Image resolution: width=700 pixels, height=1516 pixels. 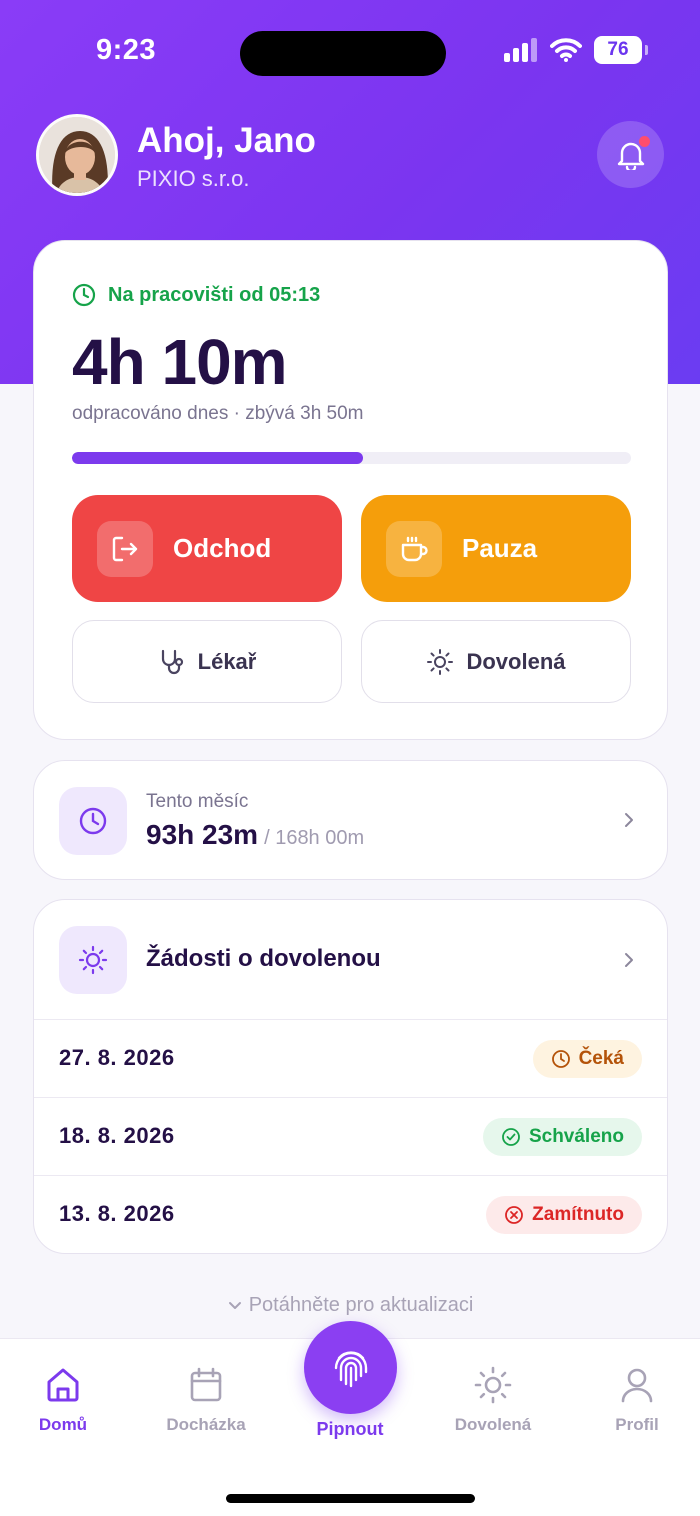 I want to click on month-total: / 168h 00m, so click(x=314, y=838).